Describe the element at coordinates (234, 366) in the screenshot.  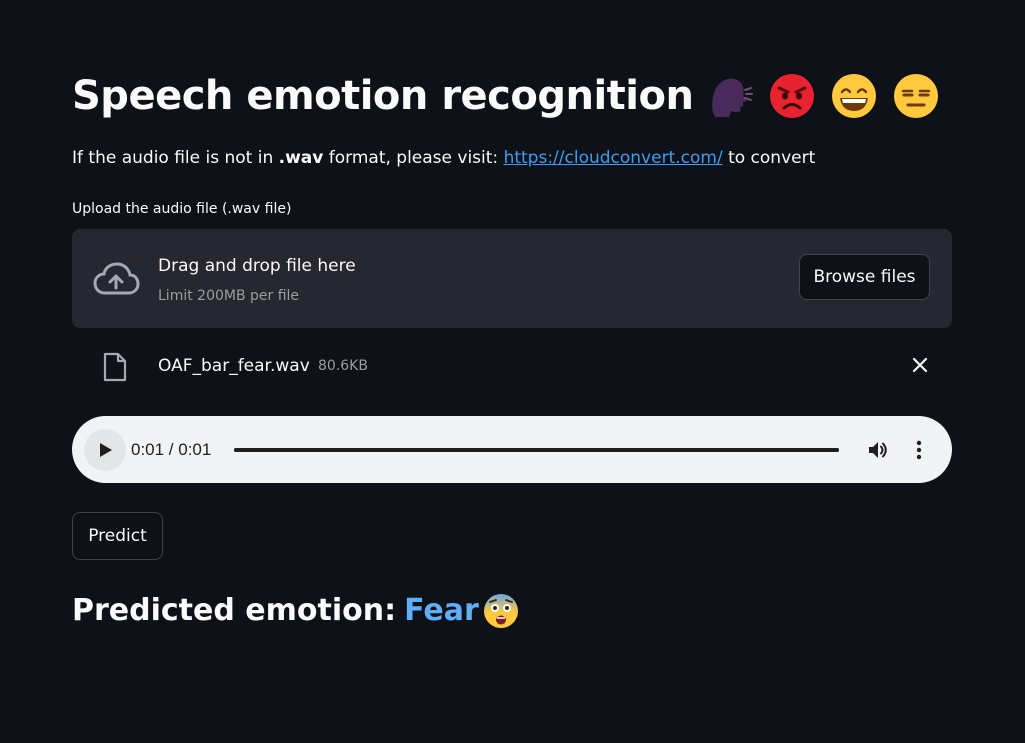
I see `uploaded-file-name: OAF_bar_fear.wav` at that location.